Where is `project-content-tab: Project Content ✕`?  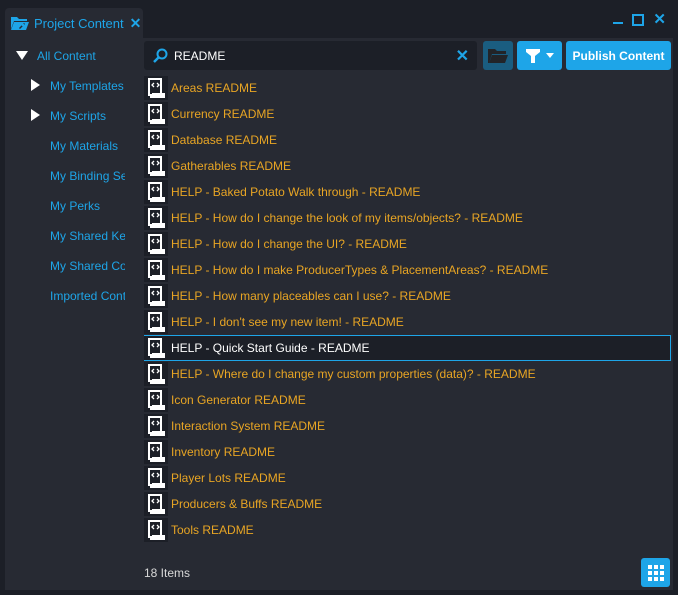
project-content-tab: Project Content ✕ is located at coordinates (74, 23).